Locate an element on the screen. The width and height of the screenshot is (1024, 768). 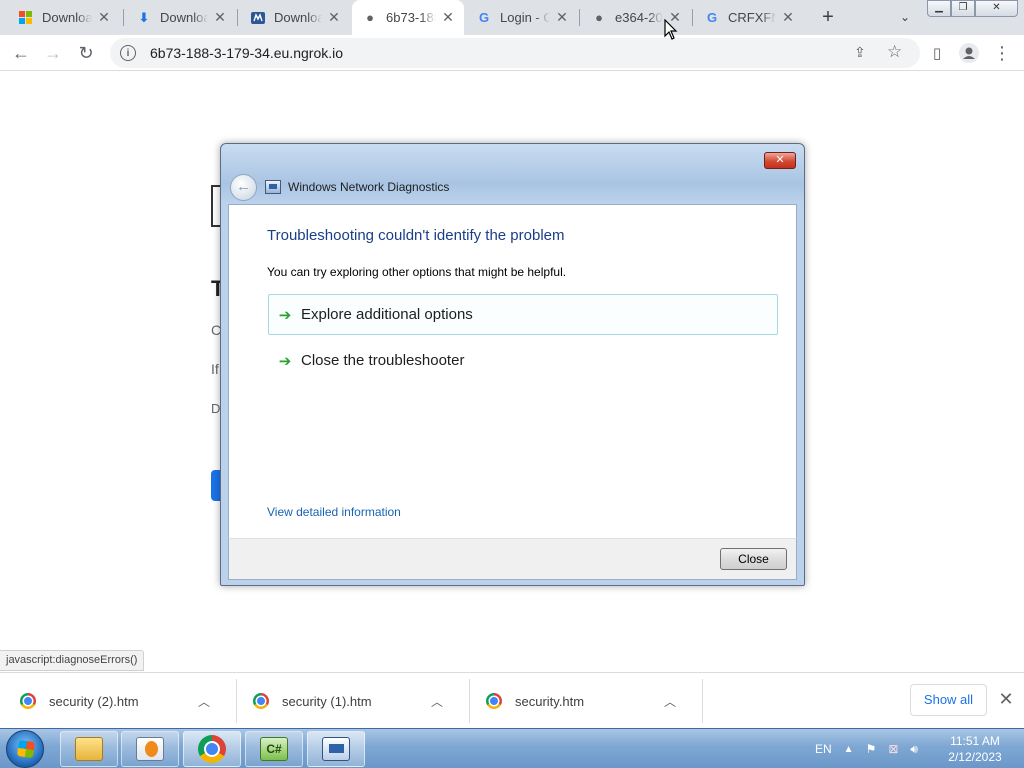
reload-icon: ↻ is located at coordinates (86, 53).